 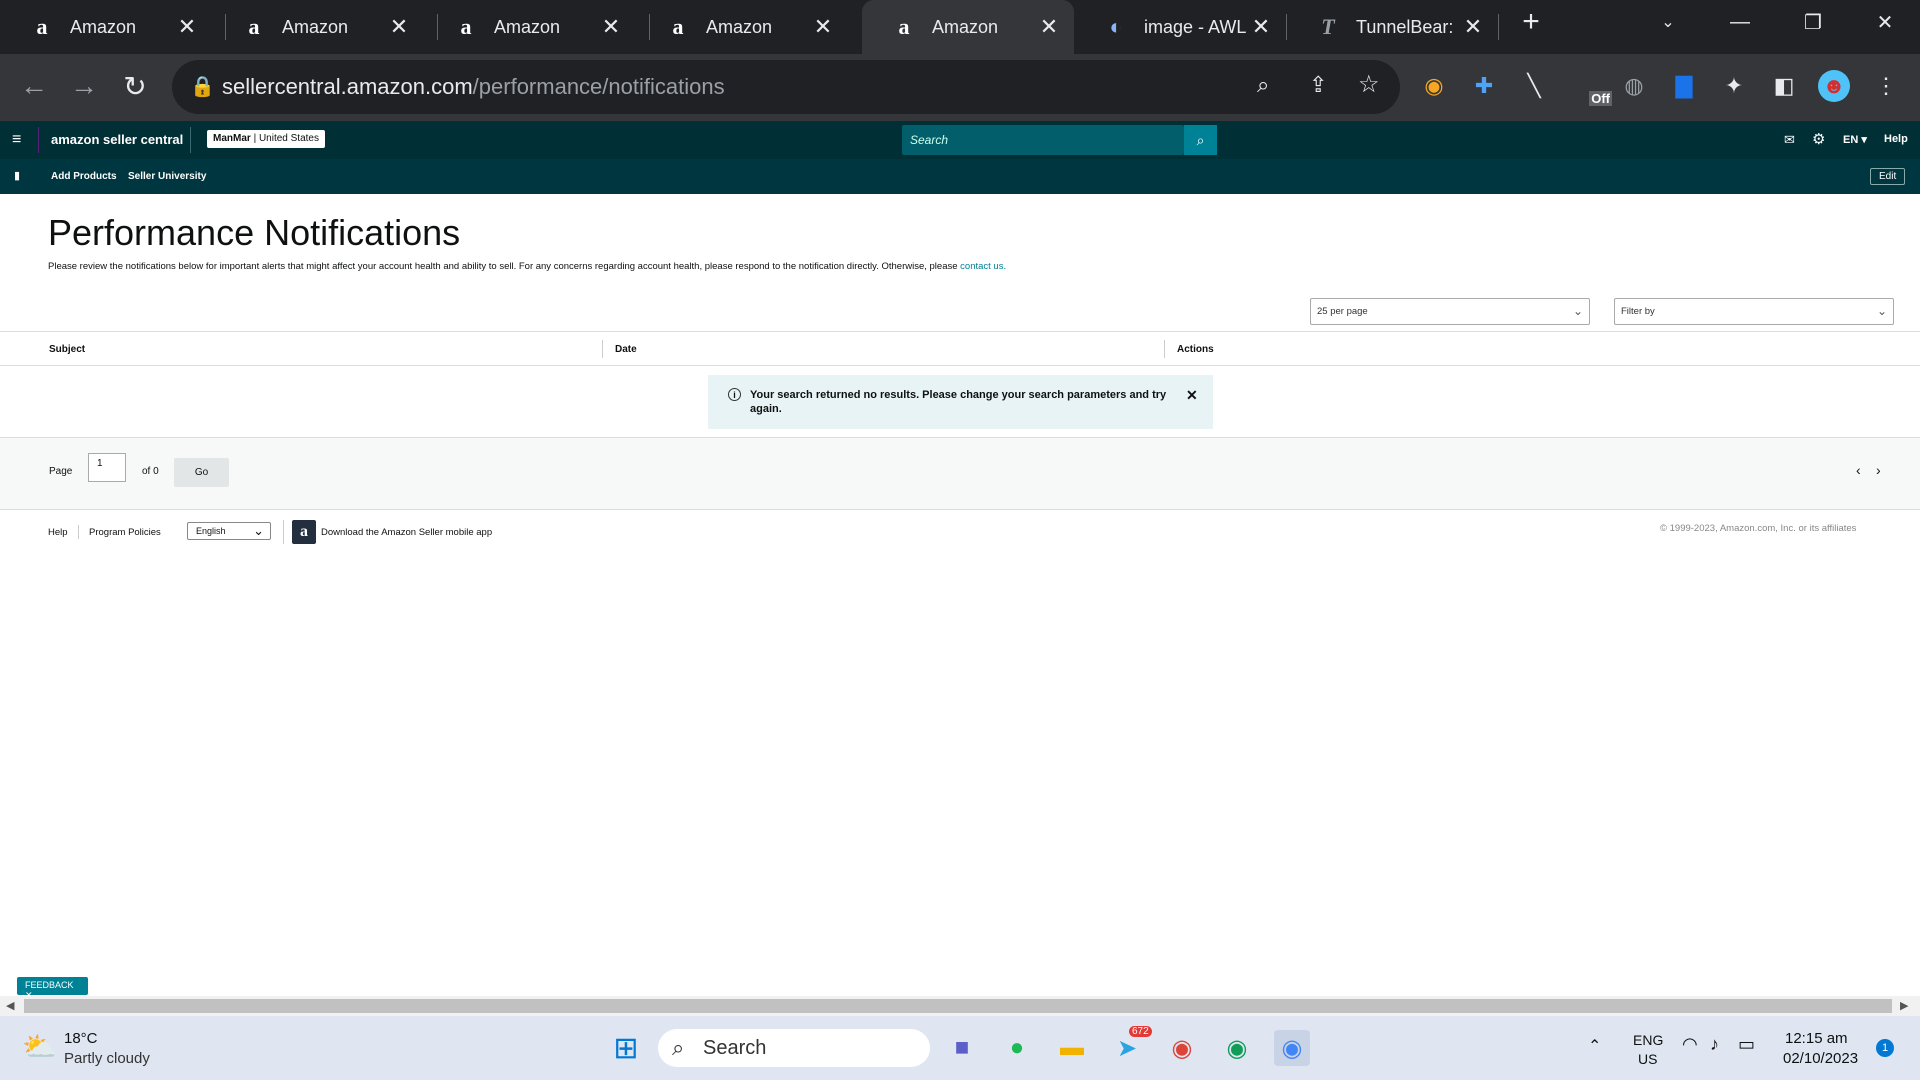 What do you see at coordinates (1237, 1048) in the screenshot?
I see `chrome-profile-icon: ◉` at bounding box center [1237, 1048].